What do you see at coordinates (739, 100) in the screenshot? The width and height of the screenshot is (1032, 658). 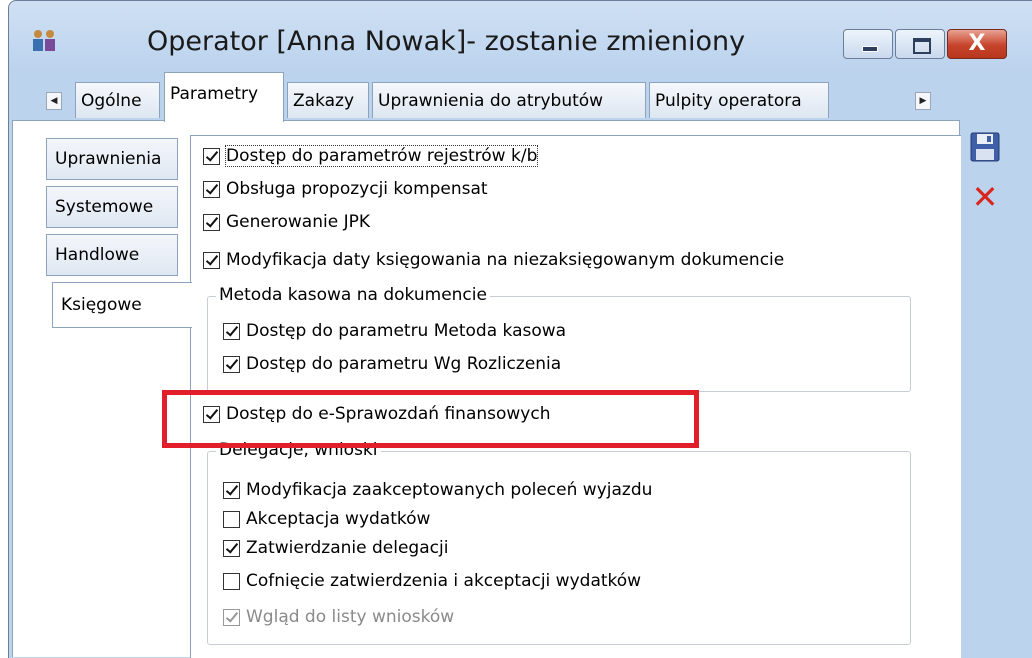 I see `tab-pulpity-operatora: Pulpity operatora` at bounding box center [739, 100].